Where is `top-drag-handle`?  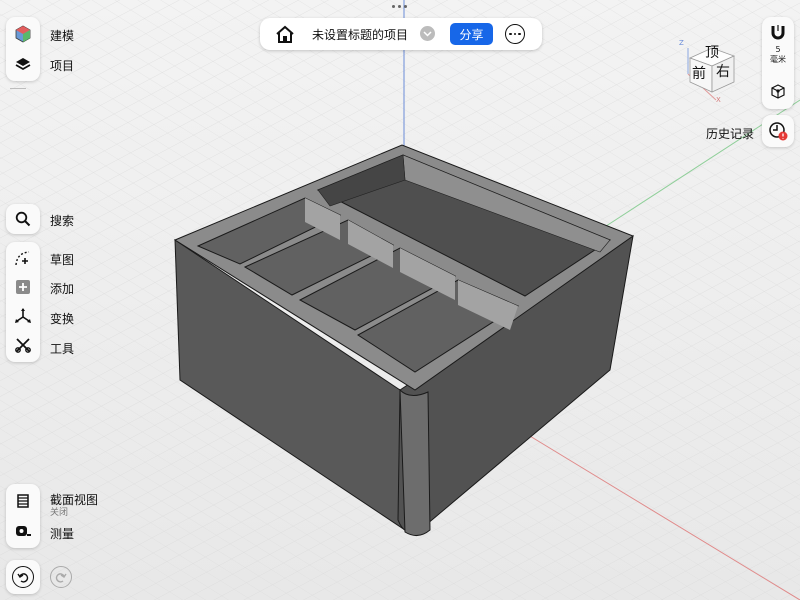
top-drag-handle is located at coordinates (400, 7).